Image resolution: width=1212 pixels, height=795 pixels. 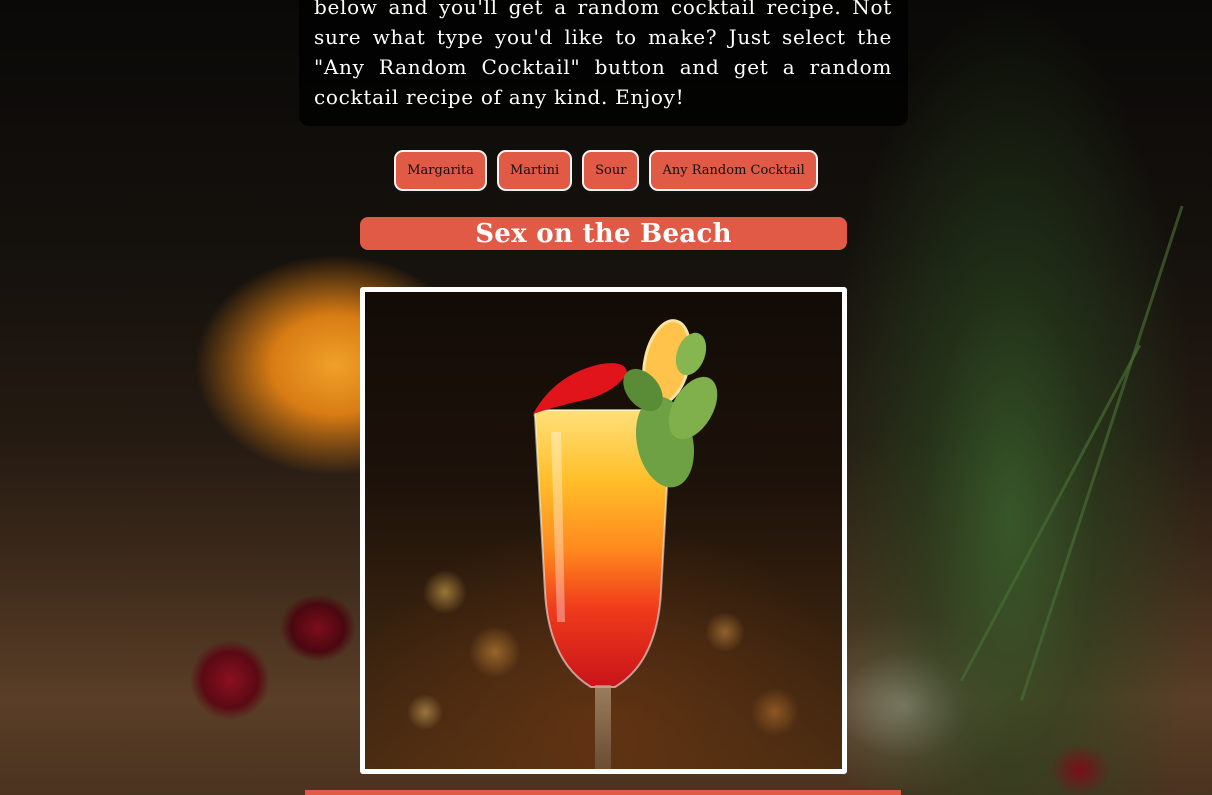 I want to click on glass-stem, so click(x=603, y=727).